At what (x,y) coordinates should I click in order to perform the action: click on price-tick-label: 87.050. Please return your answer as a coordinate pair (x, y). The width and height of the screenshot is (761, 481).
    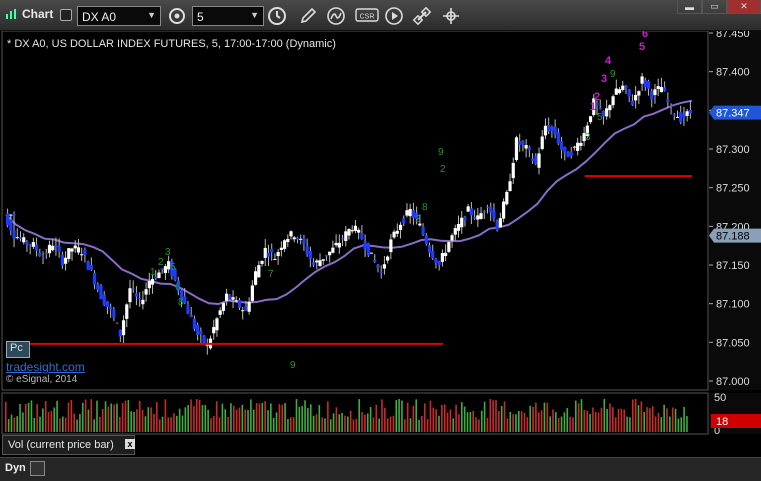
    Looking at the image, I should click on (733, 343).